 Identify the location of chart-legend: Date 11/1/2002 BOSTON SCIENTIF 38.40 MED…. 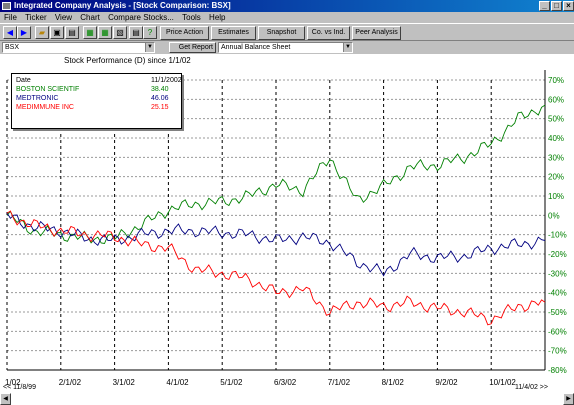
(96, 101).